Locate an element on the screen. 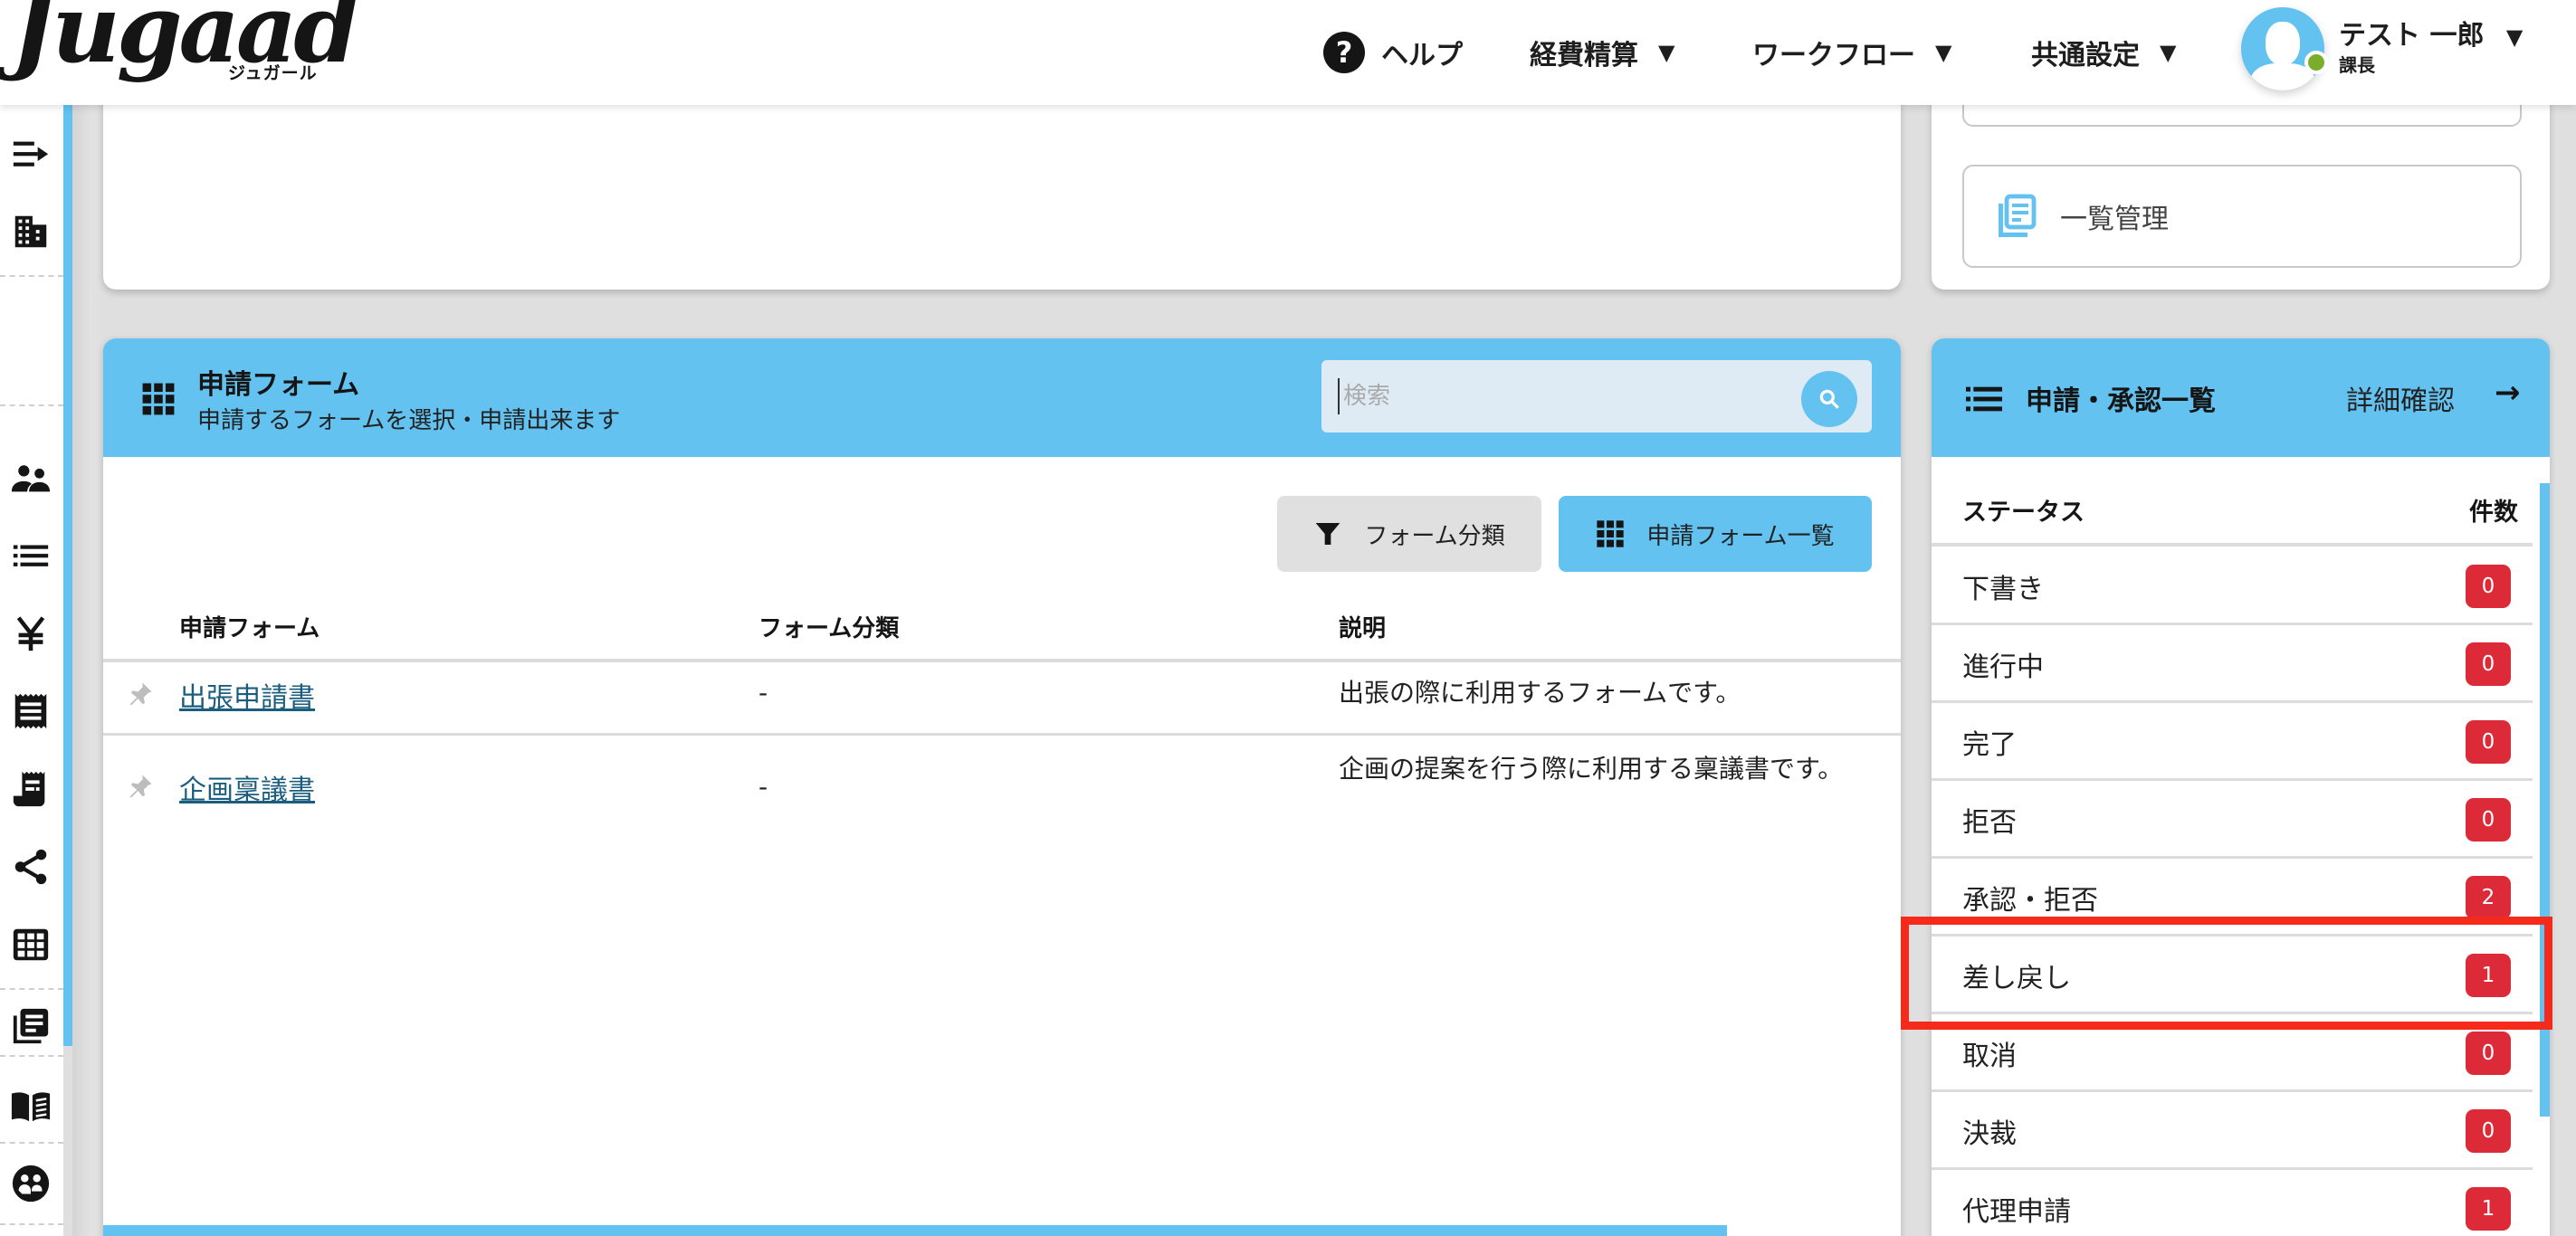 The height and width of the screenshot is (1236, 2576). online-status-indicator is located at coordinates (2316, 62).